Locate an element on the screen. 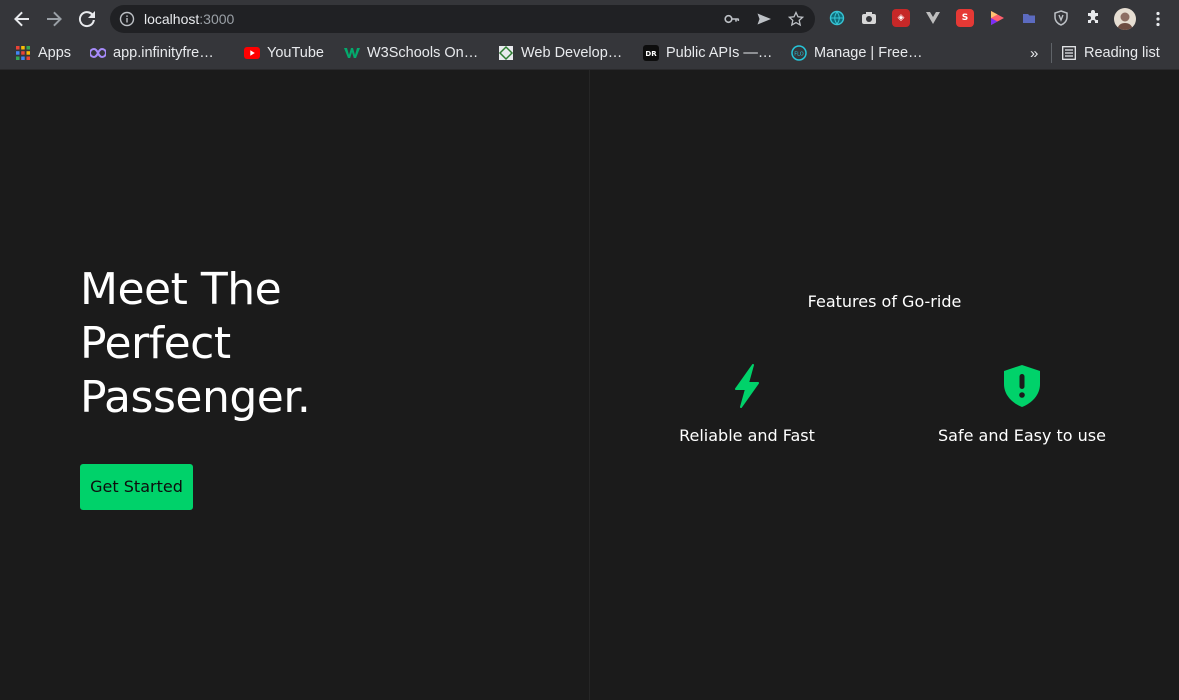  key-icon is located at coordinates (732, 19).